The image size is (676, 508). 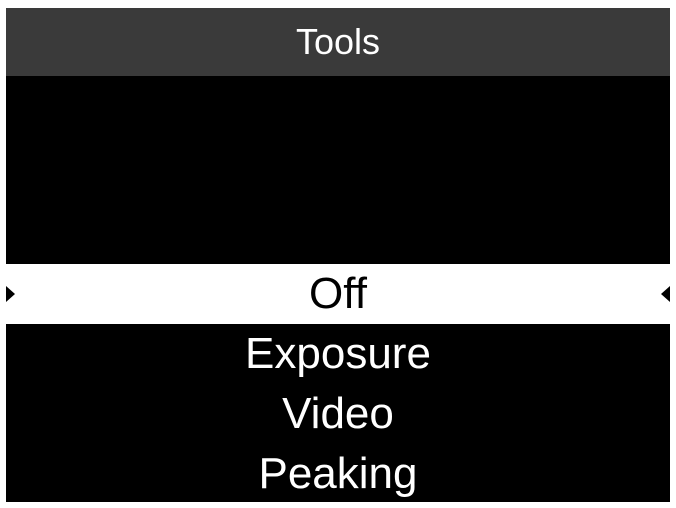 I want to click on menu-title: Tools, so click(x=338, y=41).